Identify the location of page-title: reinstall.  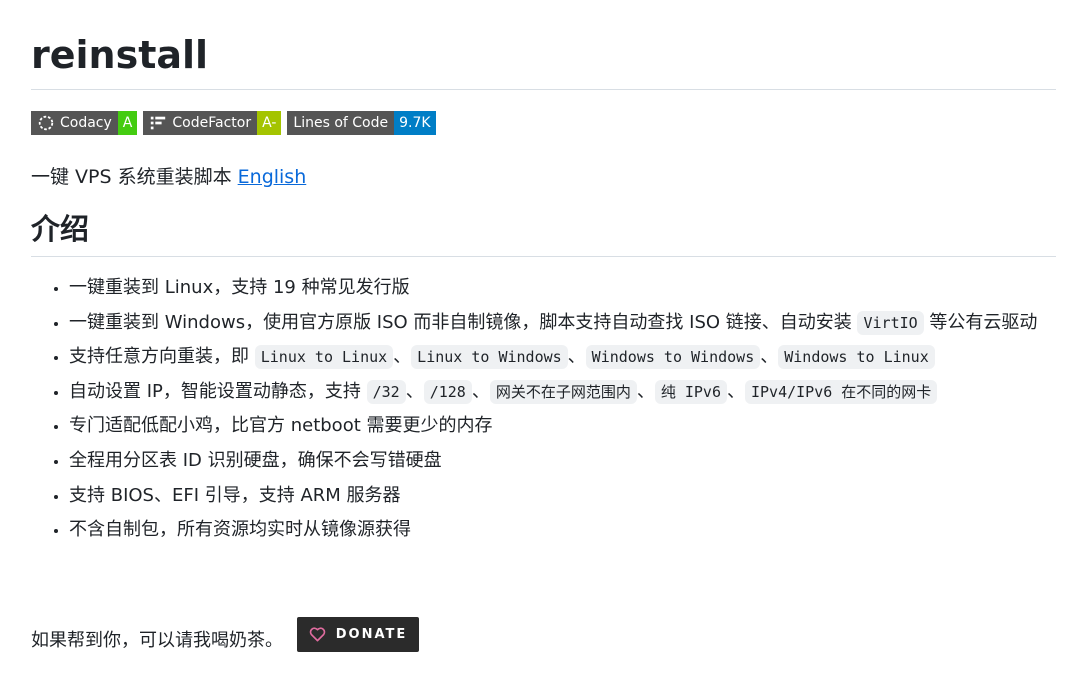
(543, 45).